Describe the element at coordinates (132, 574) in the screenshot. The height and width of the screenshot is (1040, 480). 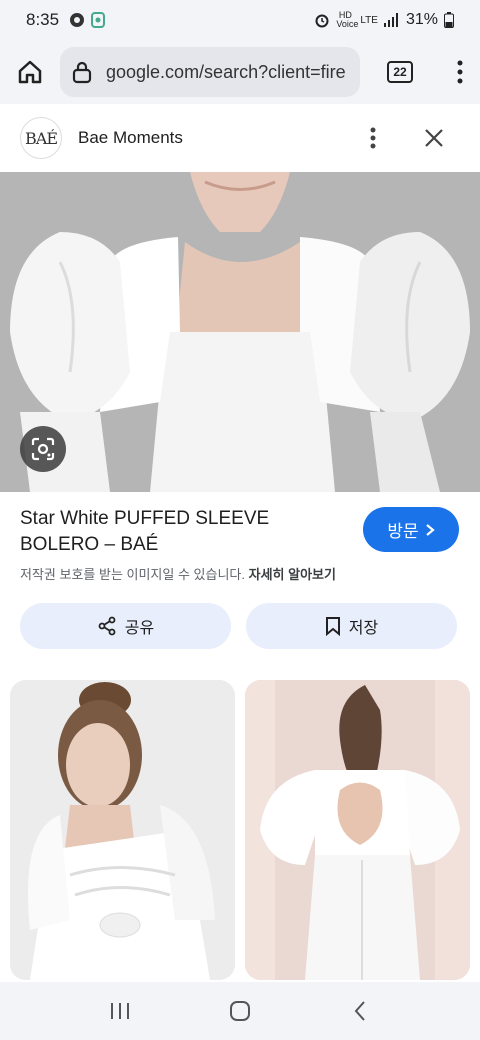
I see `copyright-text: 저작권 보호를 받는 이미지일 수 있습니다.` at that location.